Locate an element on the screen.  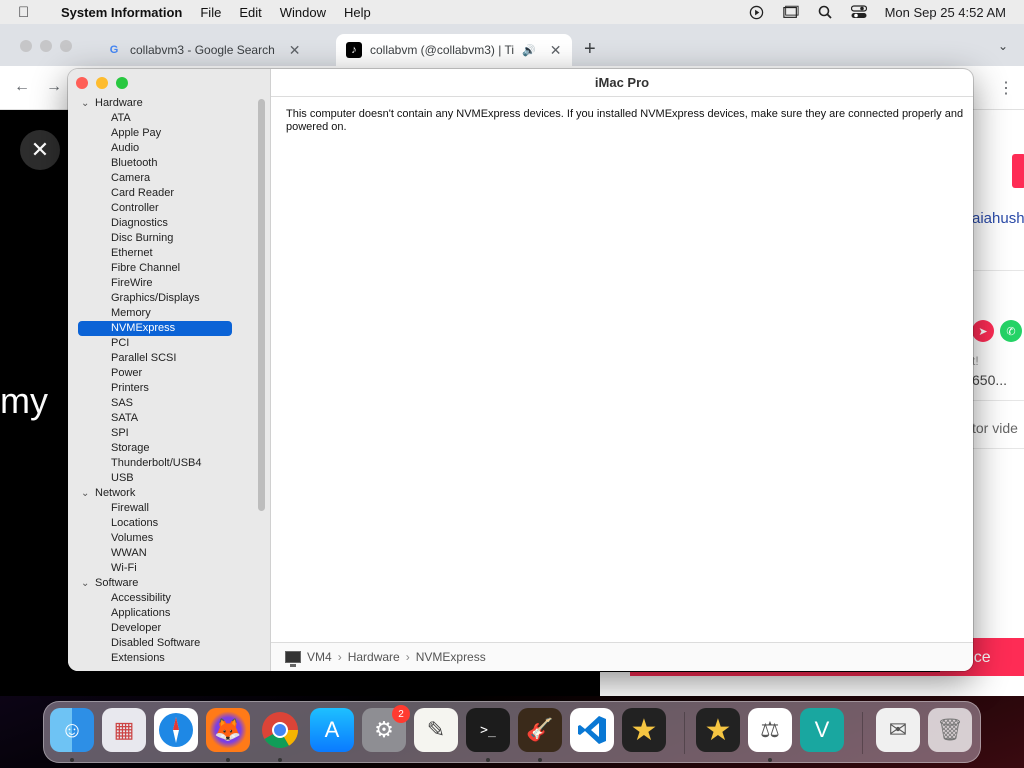
tree-item: SATA is located at coordinates (163, 418).